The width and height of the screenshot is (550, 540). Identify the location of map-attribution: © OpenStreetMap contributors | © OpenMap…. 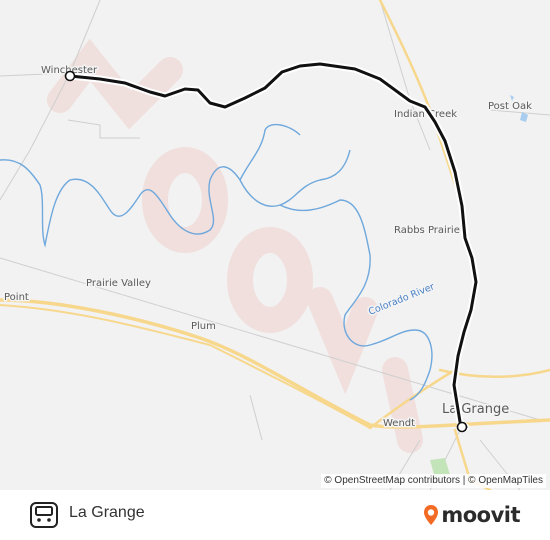
(433, 481).